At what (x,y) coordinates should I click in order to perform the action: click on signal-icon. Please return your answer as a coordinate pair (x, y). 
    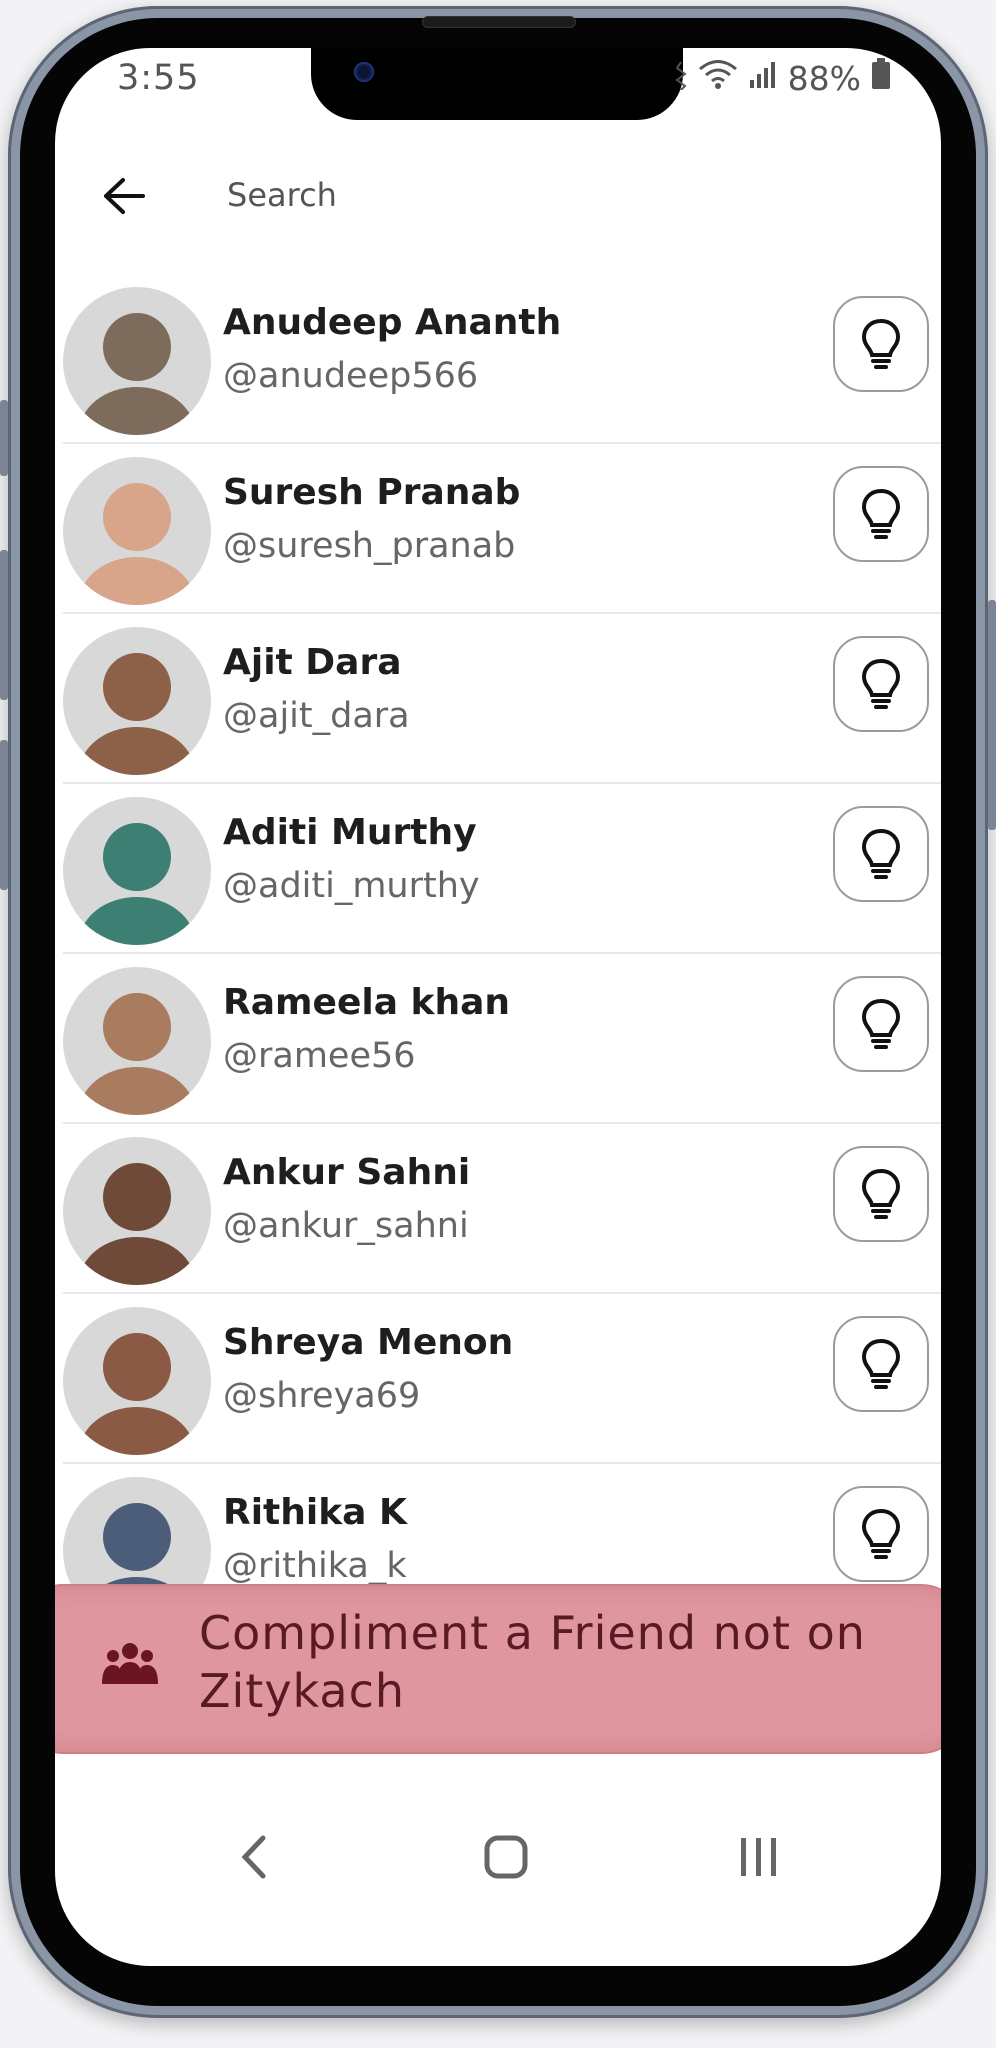
    Looking at the image, I should click on (763, 78).